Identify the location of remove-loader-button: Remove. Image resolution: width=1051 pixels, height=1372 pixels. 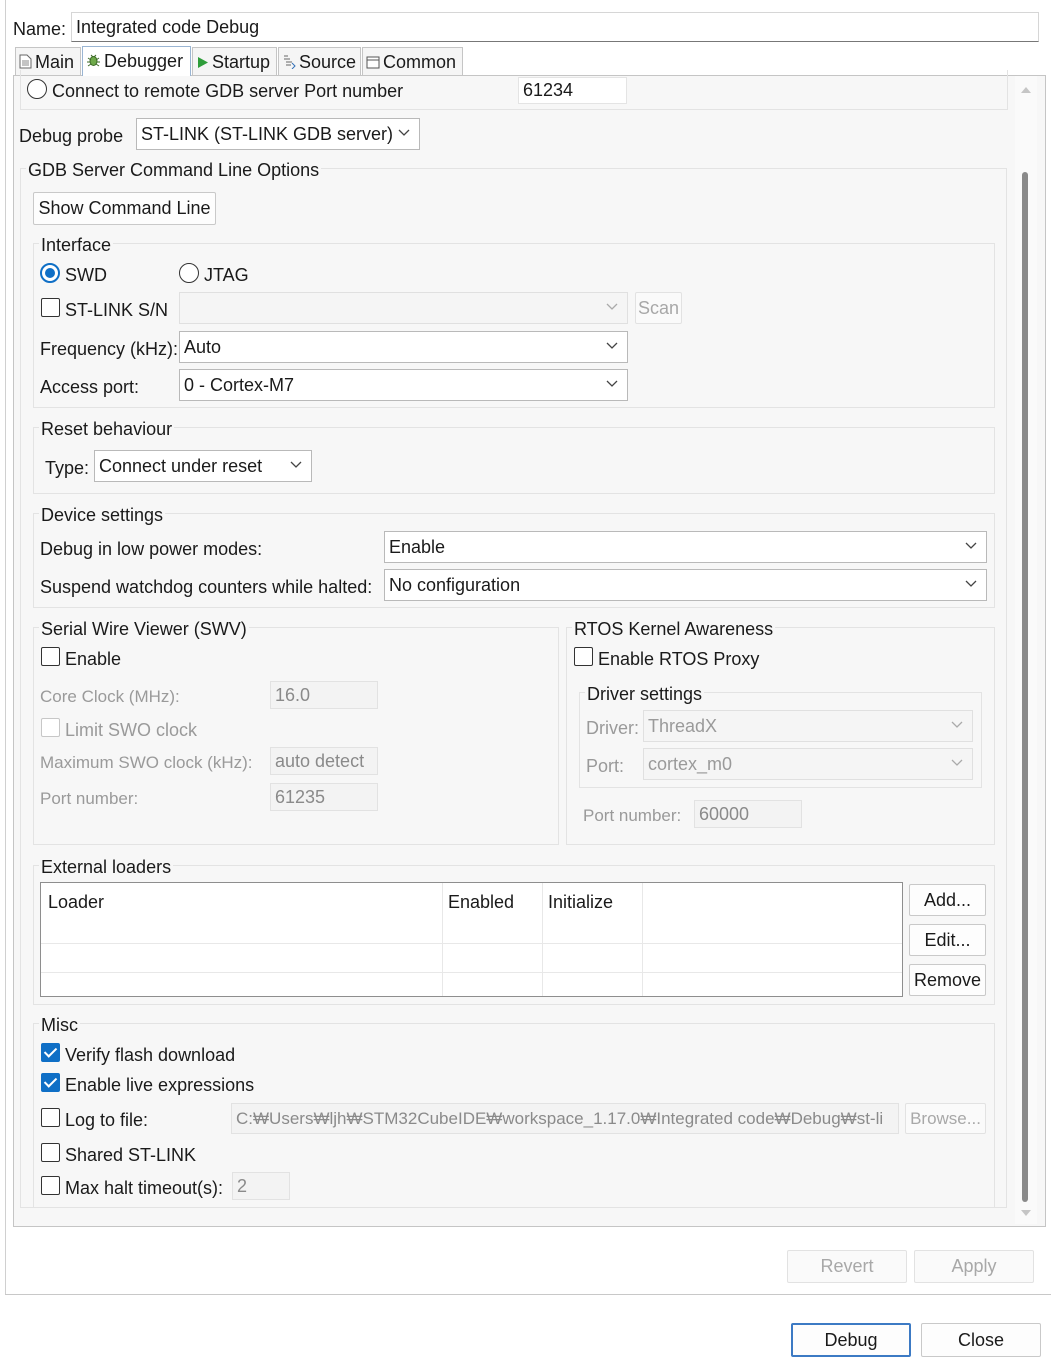
(947, 980).